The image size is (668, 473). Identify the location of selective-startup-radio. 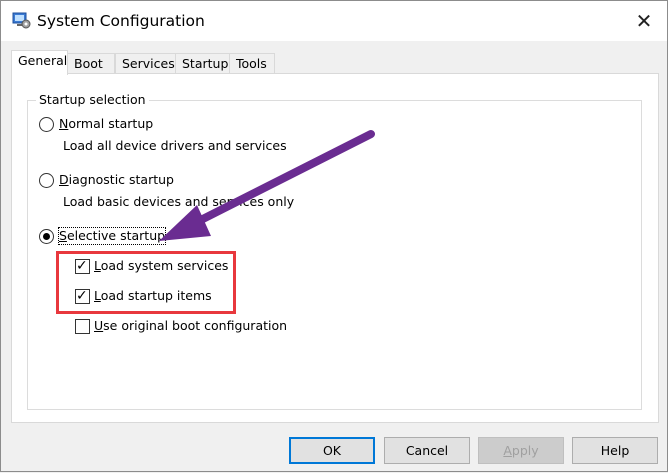
(46, 236).